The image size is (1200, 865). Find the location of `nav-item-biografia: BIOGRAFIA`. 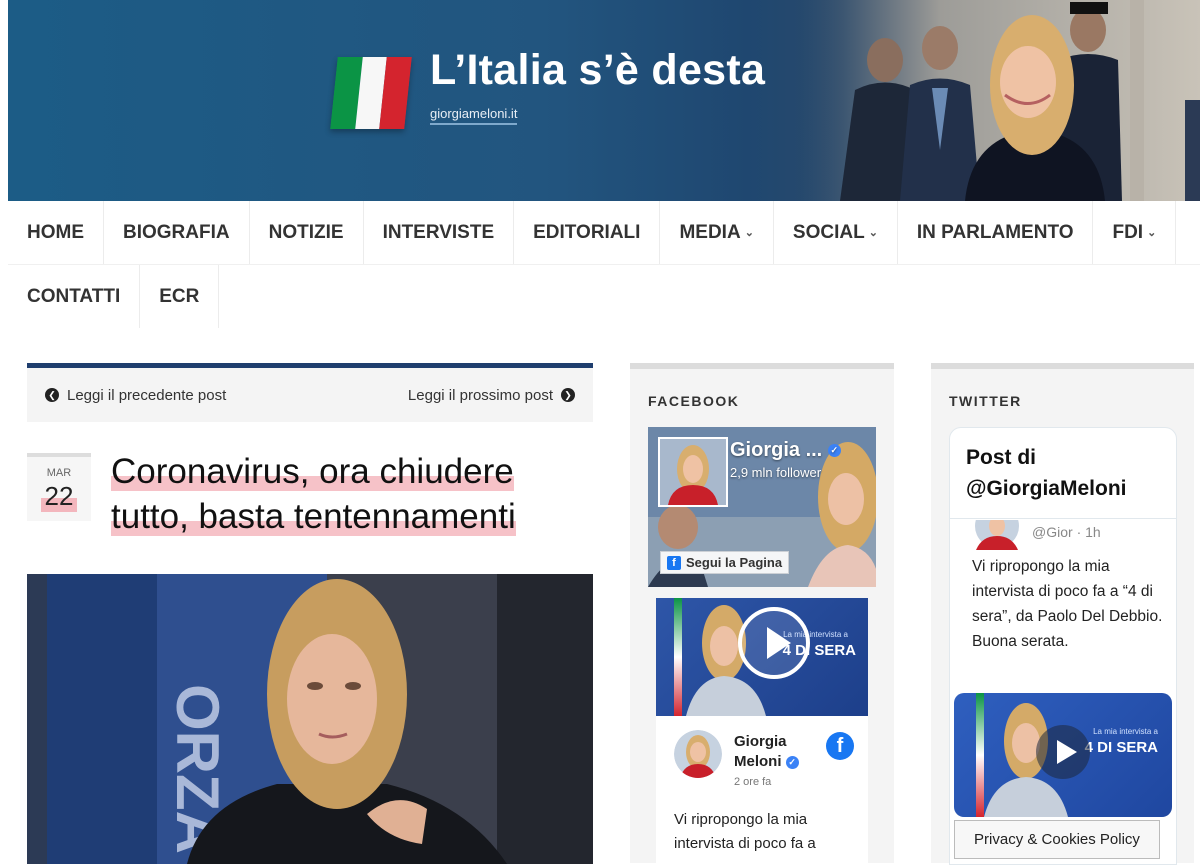

nav-item-biografia: BIOGRAFIA is located at coordinates (177, 232).